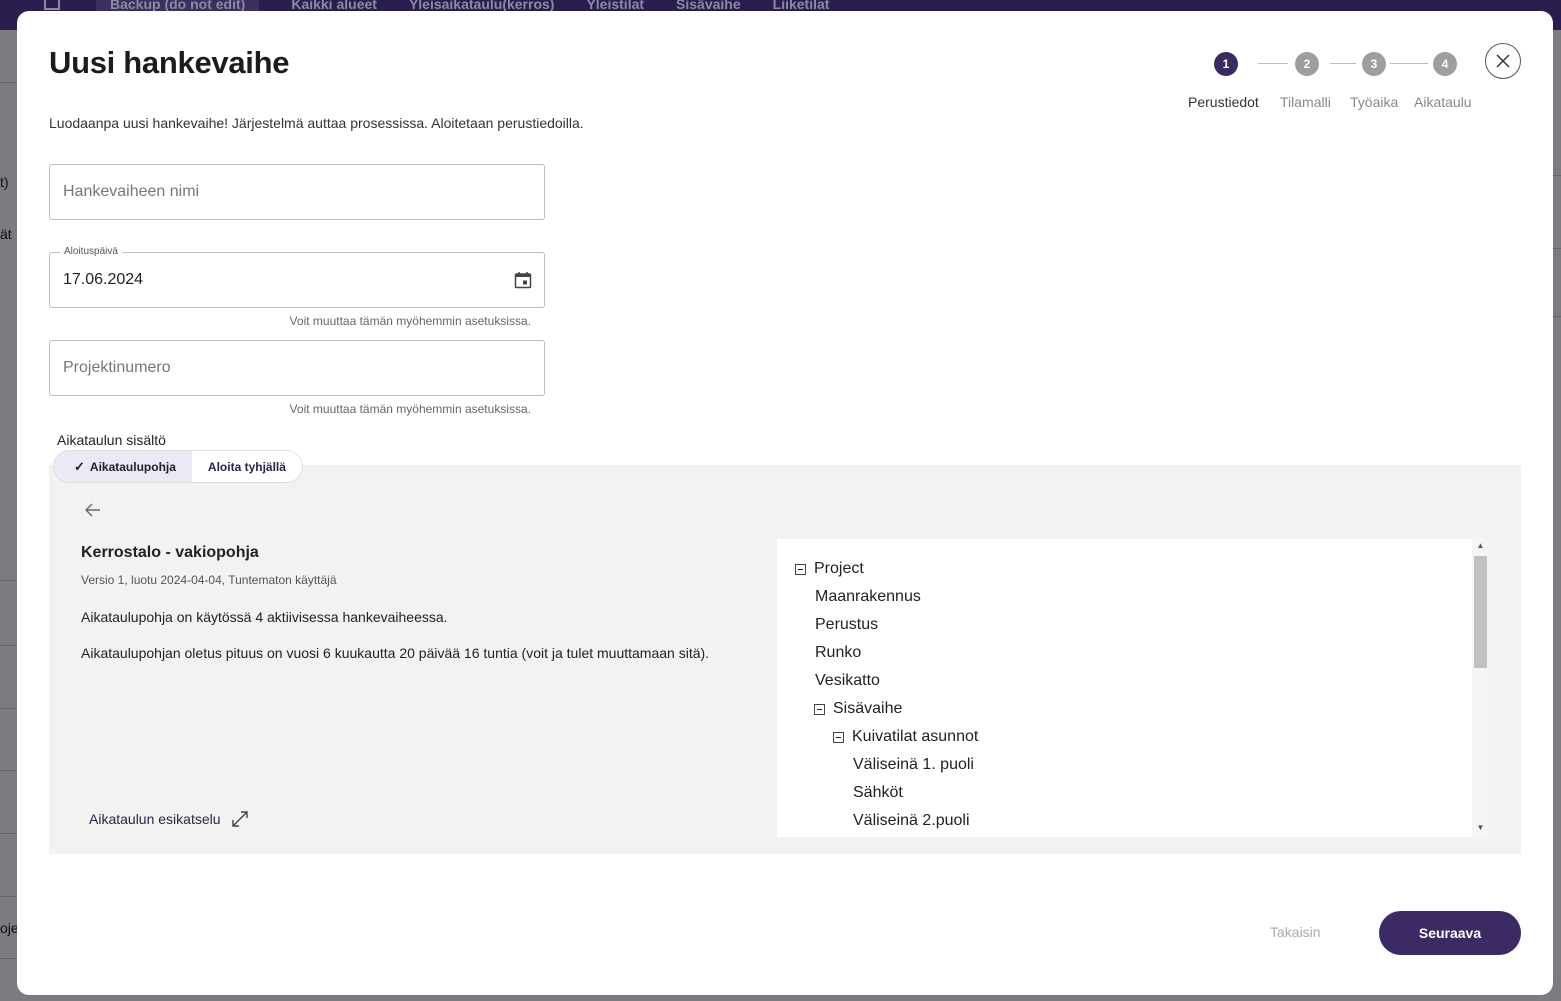  Describe the element at coordinates (6, 234) in the screenshot. I see `background-fragment: ät` at that location.